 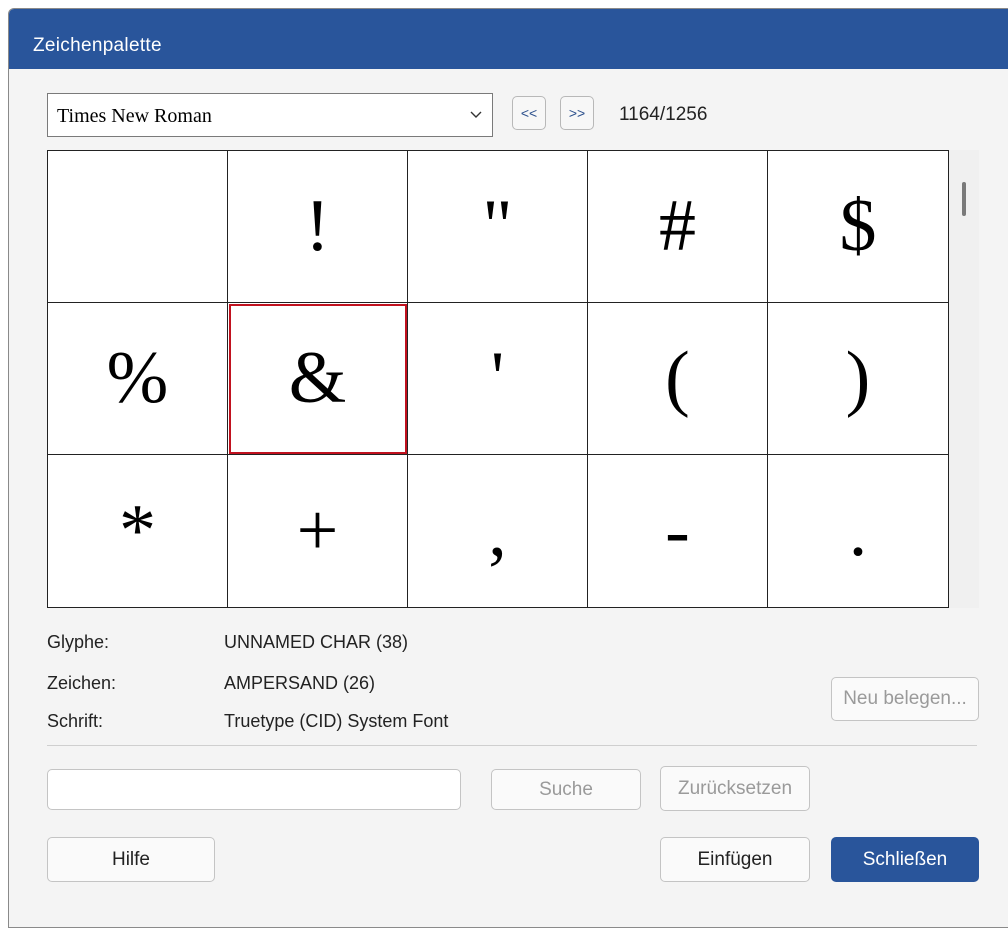 I want to click on glyph-label: Glyphe:, so click(x=78, y=642).